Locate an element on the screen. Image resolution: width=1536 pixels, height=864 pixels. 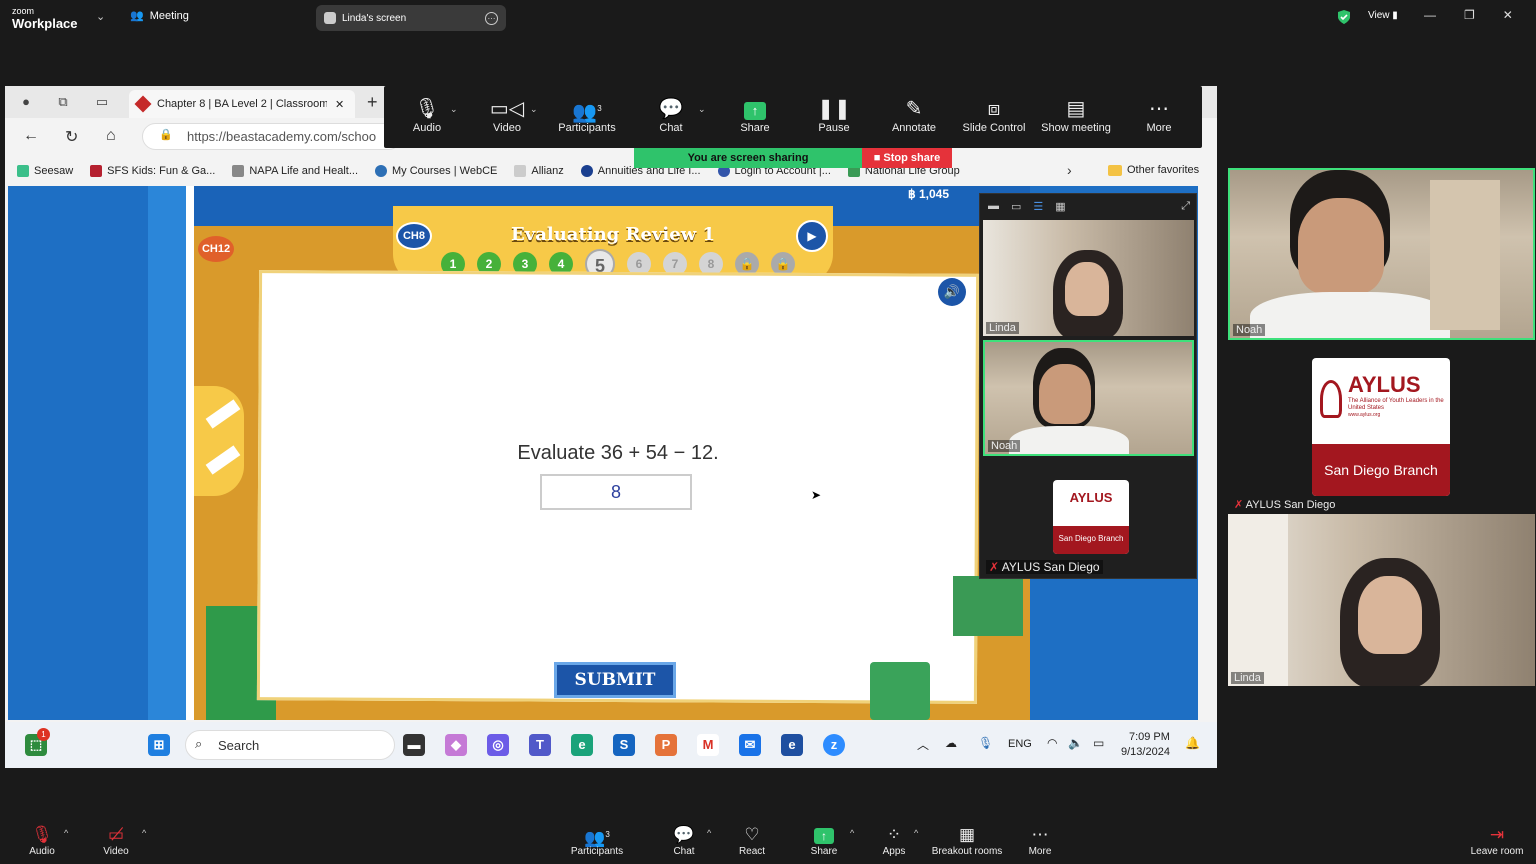
side-chapter-badge: CH12 is located at coordinates (216, 249).